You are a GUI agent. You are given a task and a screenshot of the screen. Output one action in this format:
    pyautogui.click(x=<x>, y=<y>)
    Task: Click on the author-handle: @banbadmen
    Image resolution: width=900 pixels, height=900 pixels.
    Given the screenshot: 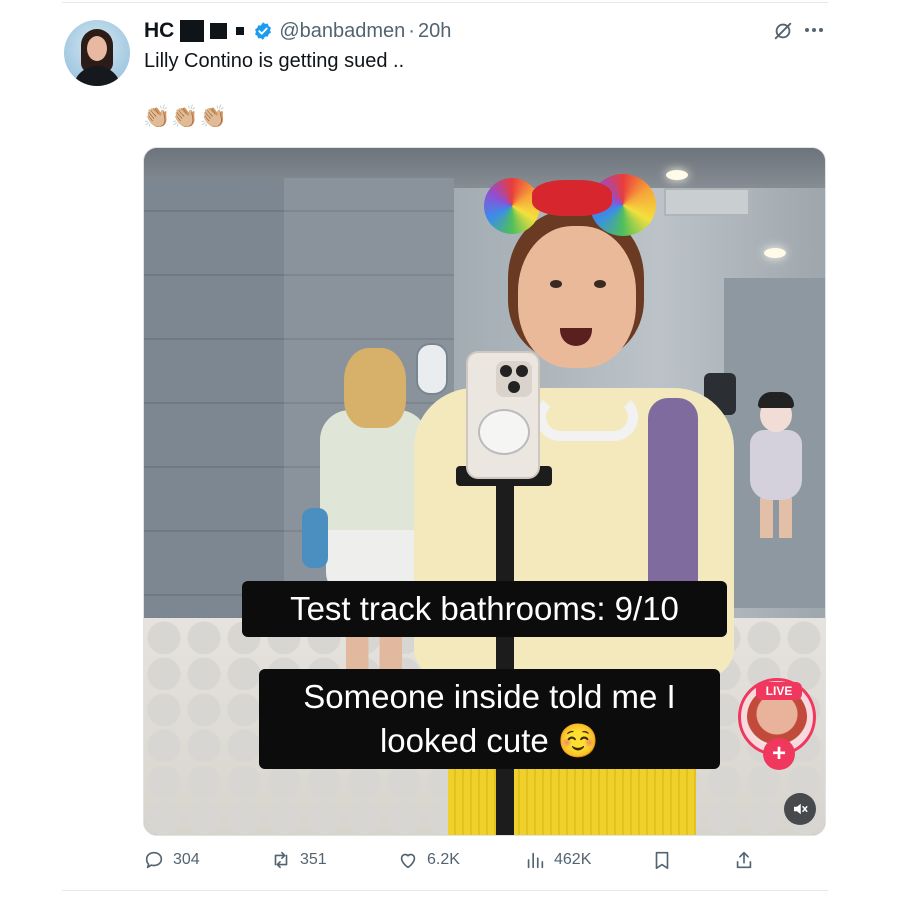 What is the action you would take?
    pyautogui.click(x=342, y=31)
    